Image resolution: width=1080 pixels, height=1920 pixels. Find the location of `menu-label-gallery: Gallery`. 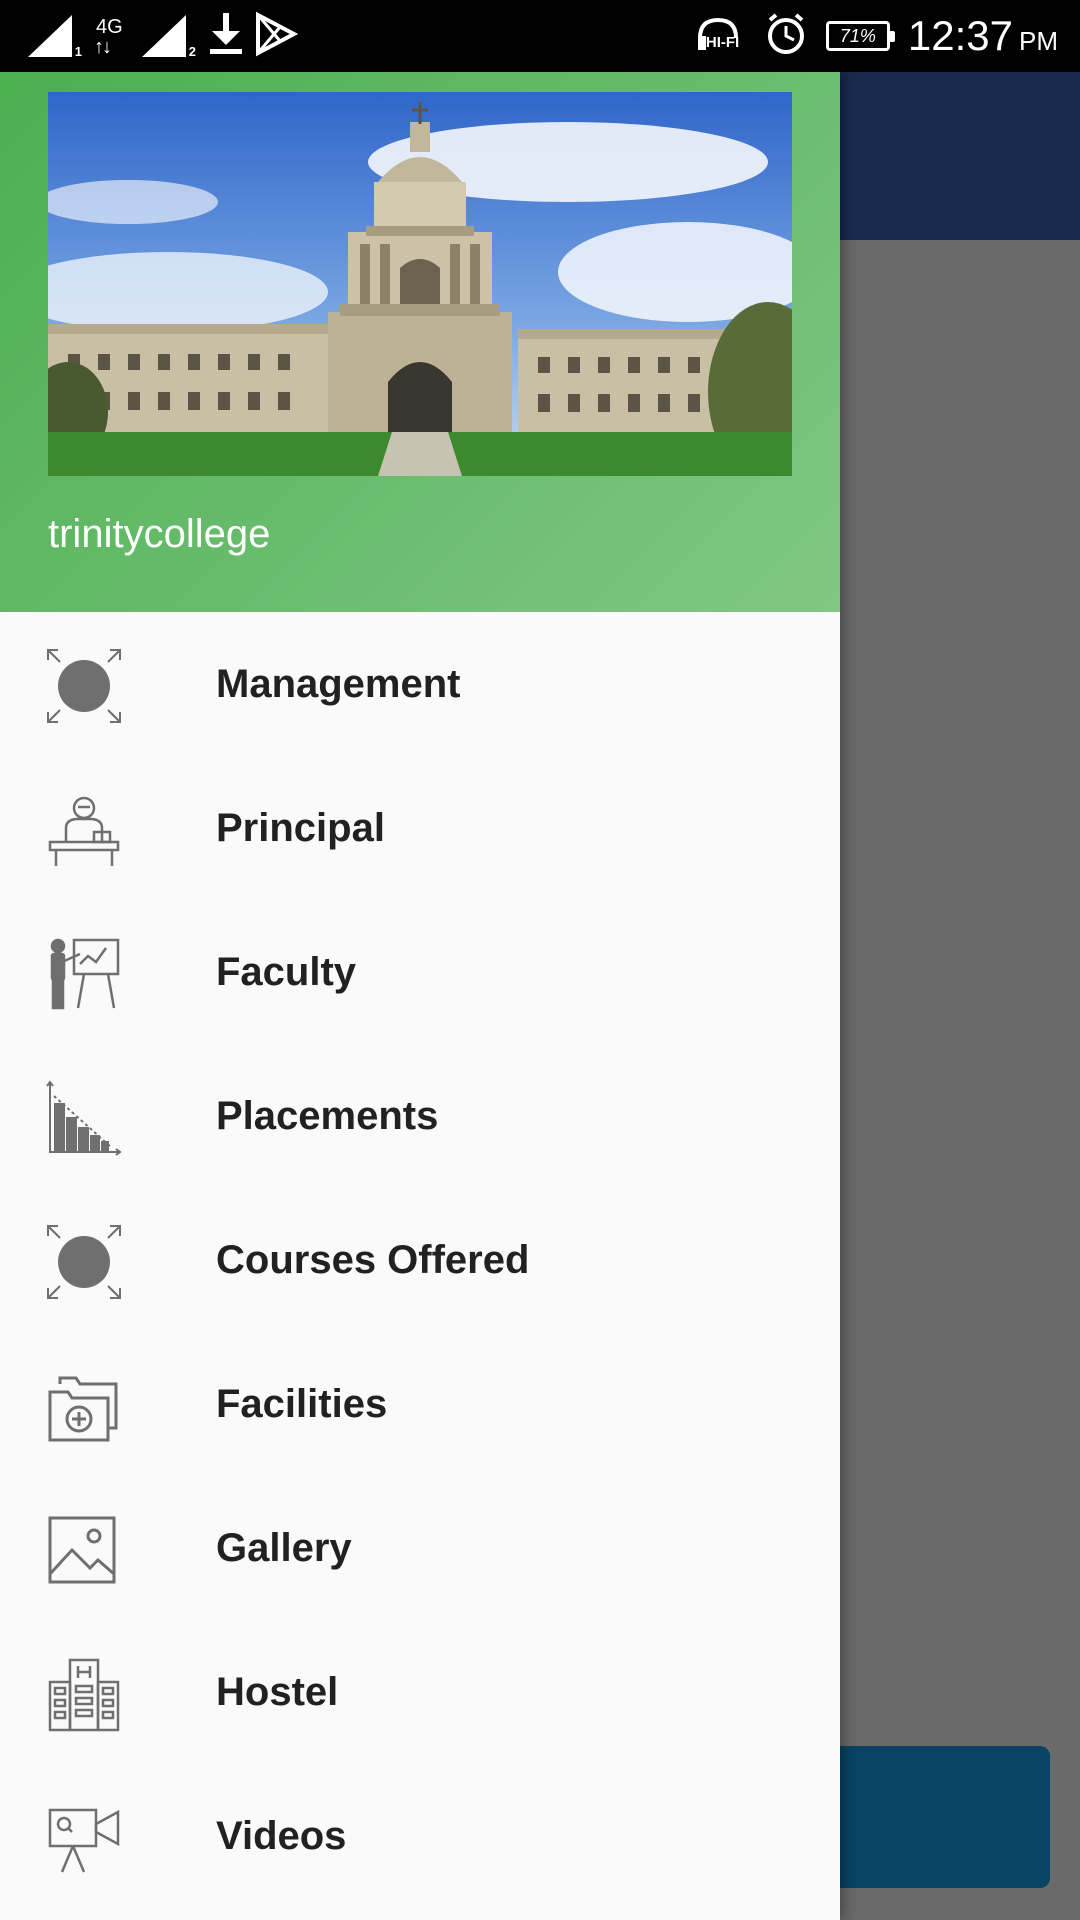

menu-label-gallery: Gallery is located at coordinates (284, 1548).